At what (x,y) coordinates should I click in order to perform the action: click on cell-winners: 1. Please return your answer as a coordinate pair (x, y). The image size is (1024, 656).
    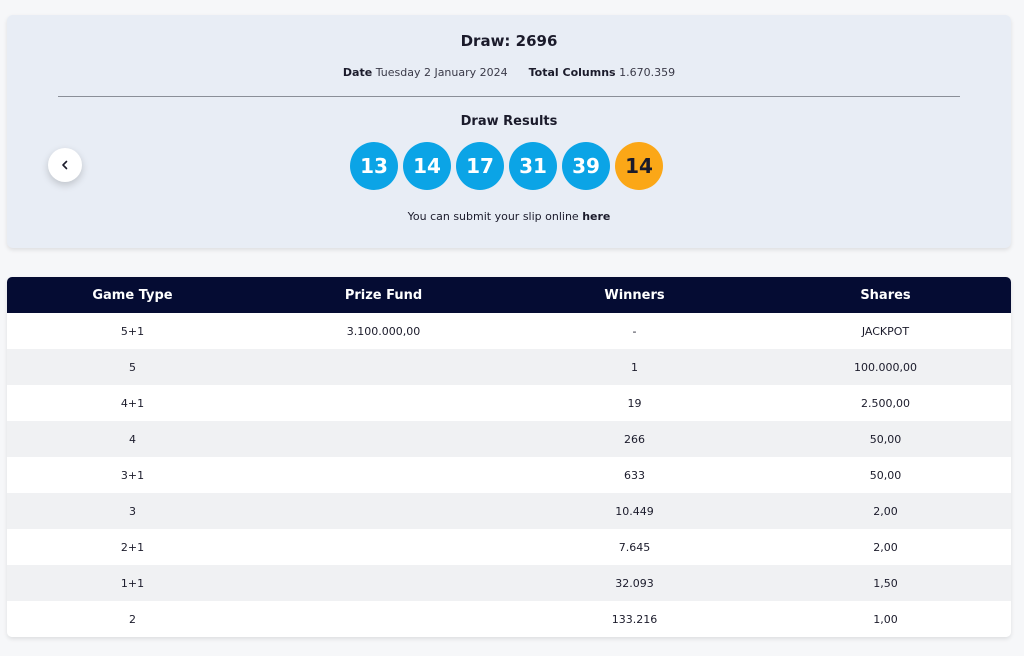
    Looking at the image, I should click on (634, 367).